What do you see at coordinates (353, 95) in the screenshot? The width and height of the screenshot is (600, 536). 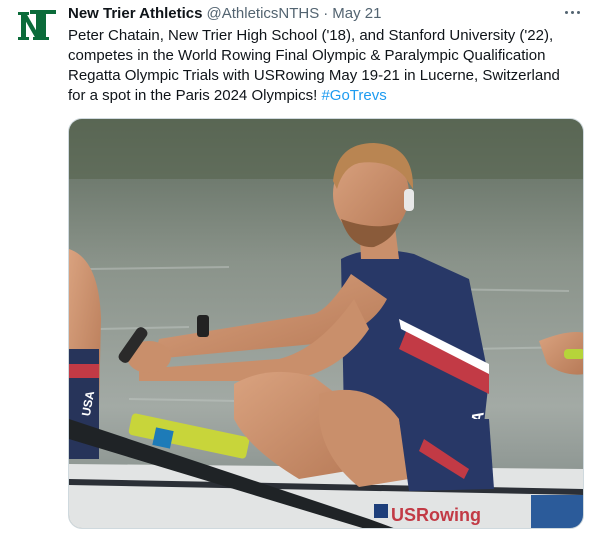 I see `hashtag-link: #GoTrevs` at bounding box center [353, 95].